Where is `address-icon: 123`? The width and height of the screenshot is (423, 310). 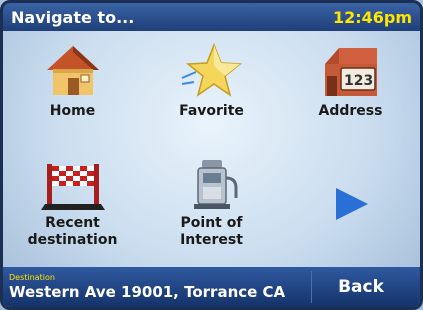 address-icon: 123 is located at coordinates (350, 72).